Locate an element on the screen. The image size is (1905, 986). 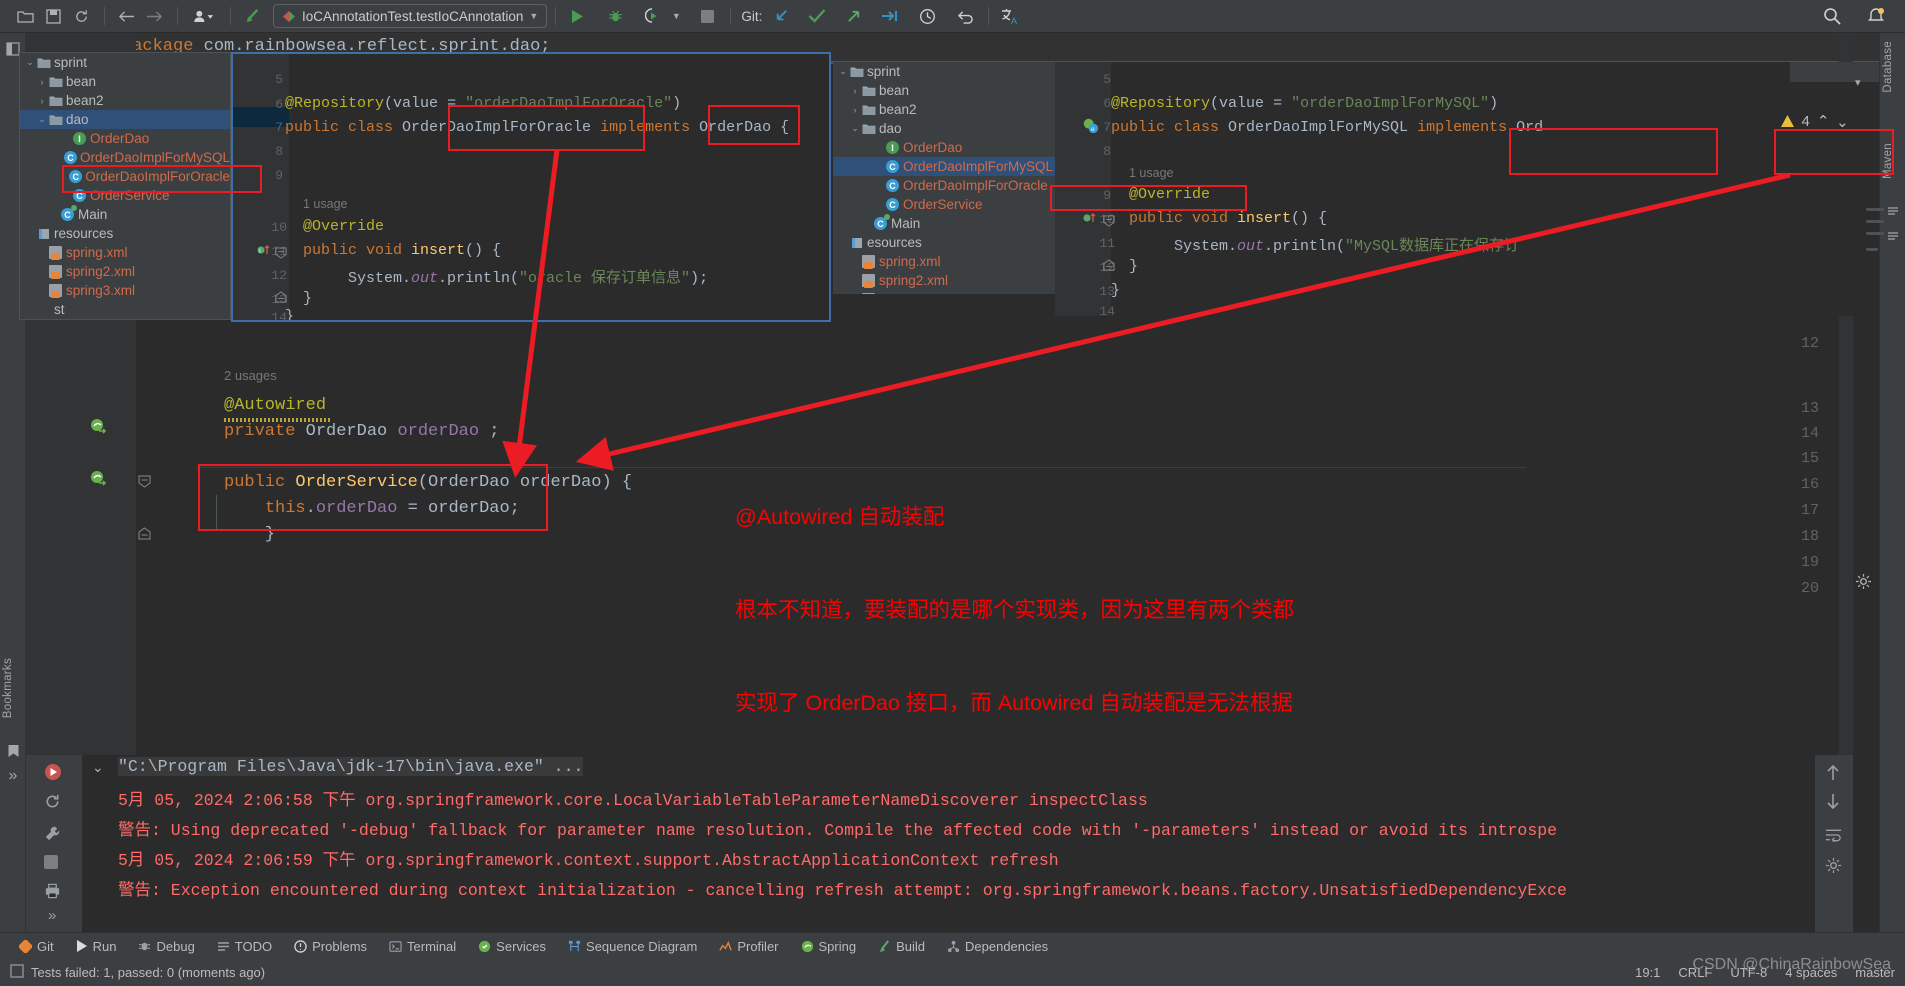
sync-icon is located at coordinates (81, 16).